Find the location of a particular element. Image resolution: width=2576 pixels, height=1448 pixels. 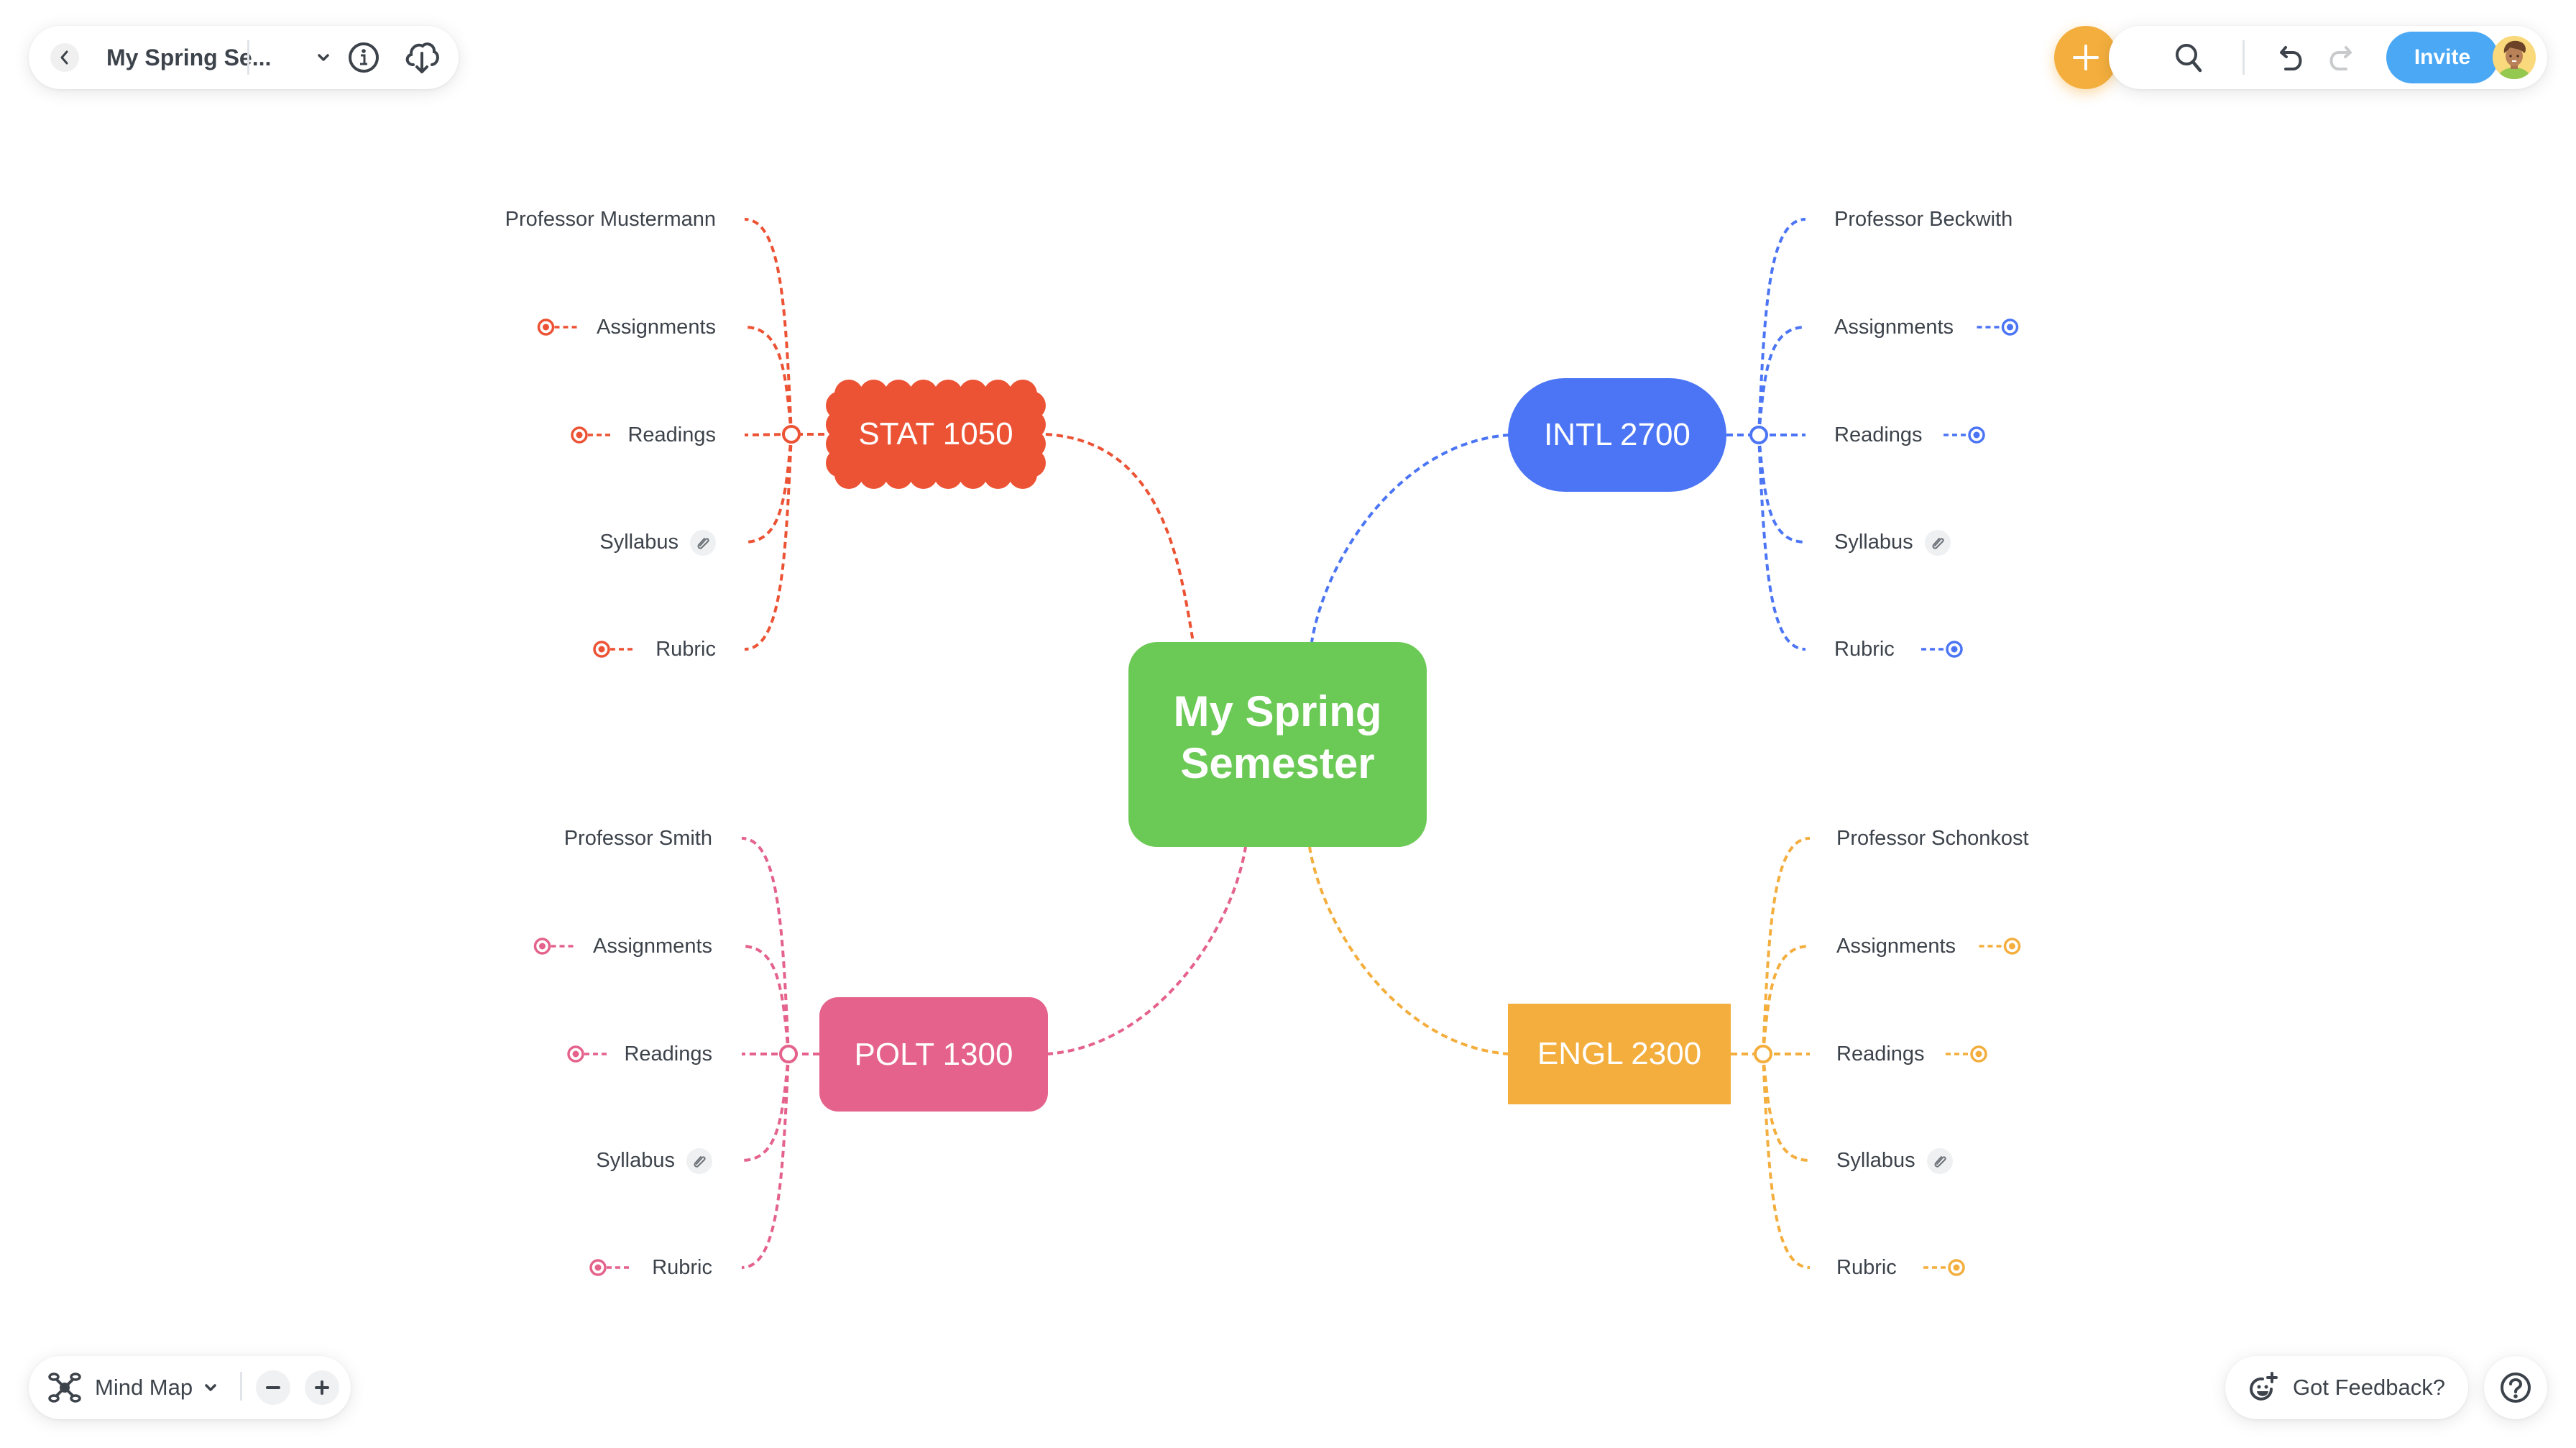

invite-button: Invite is located at coordinates (2442, 57).